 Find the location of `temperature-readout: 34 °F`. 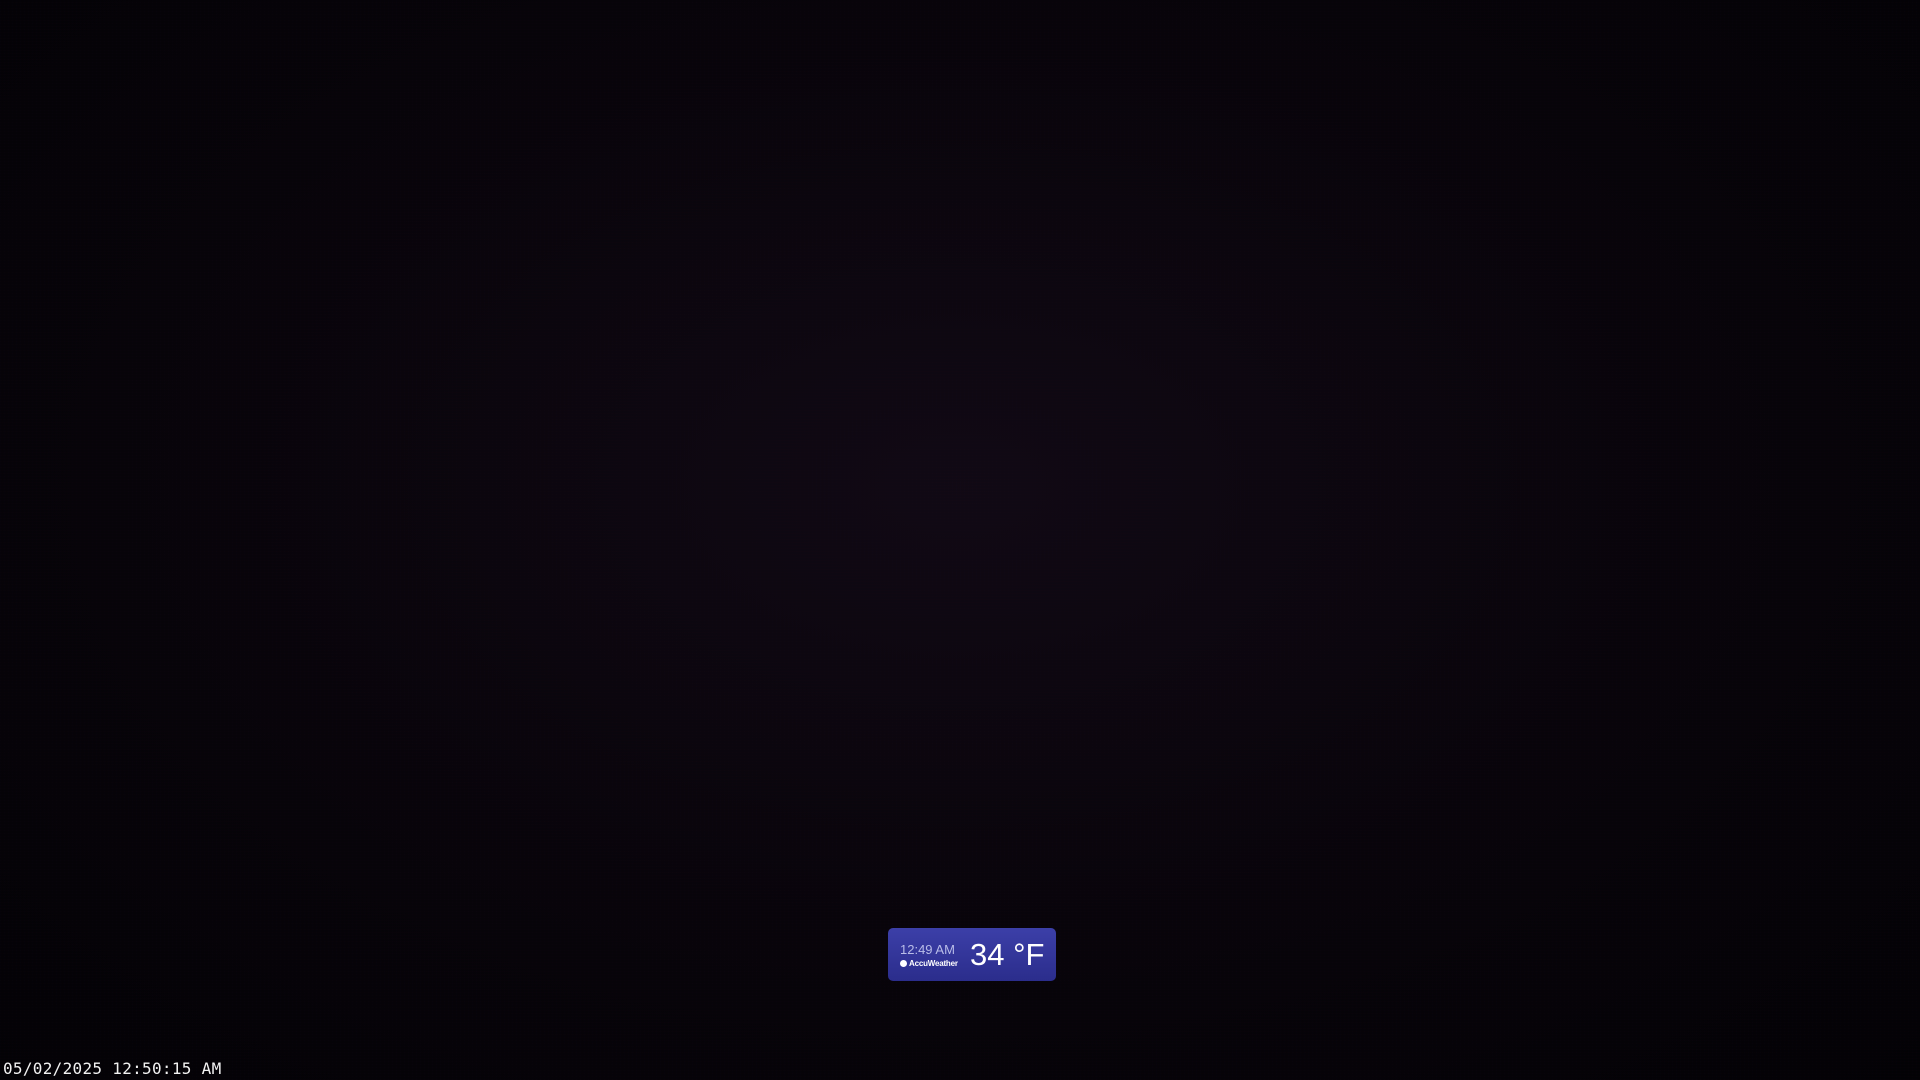

temperature-readout: 34 °F is located at coordinates (1007, 954).